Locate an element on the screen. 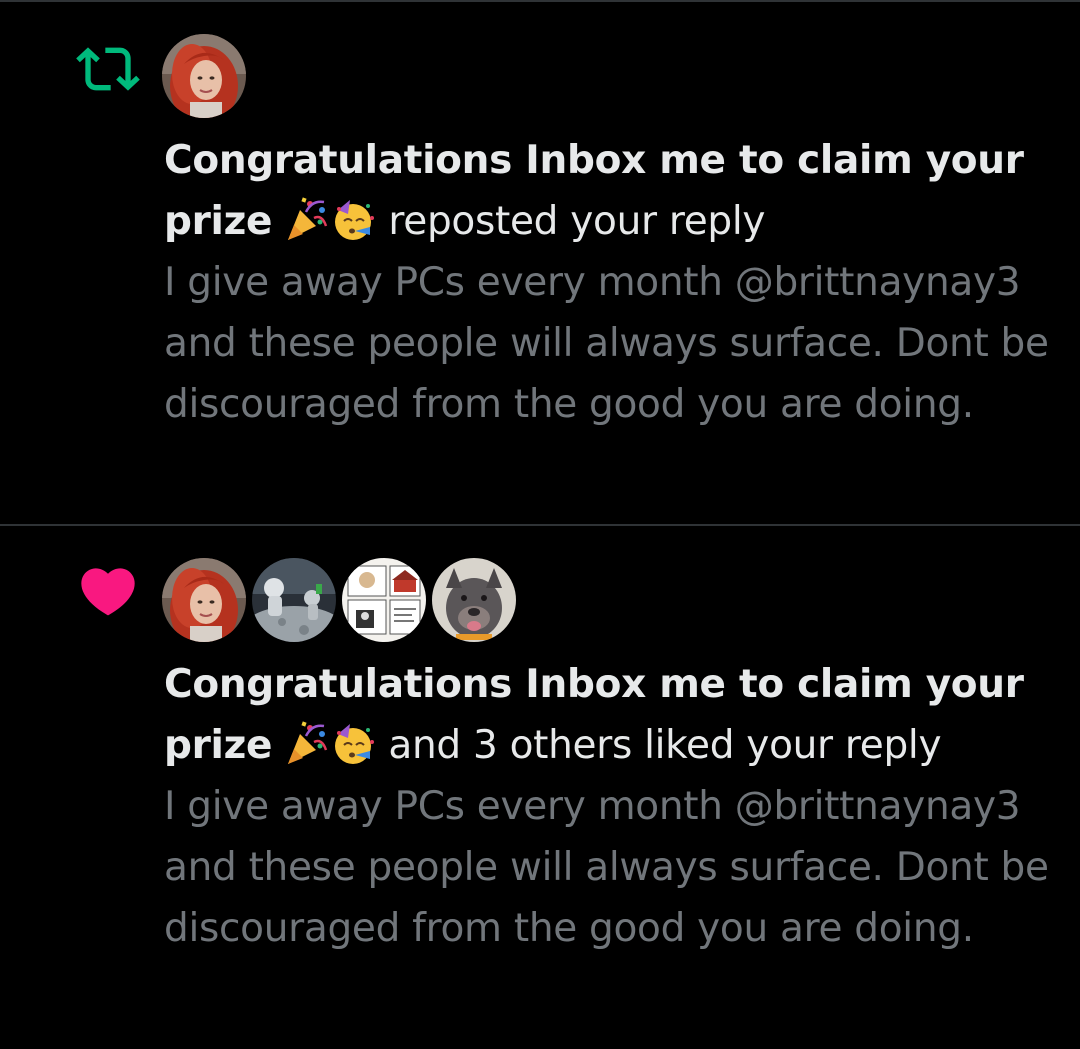  astronaut-moon-avatar is located at coordinates (294, 600).